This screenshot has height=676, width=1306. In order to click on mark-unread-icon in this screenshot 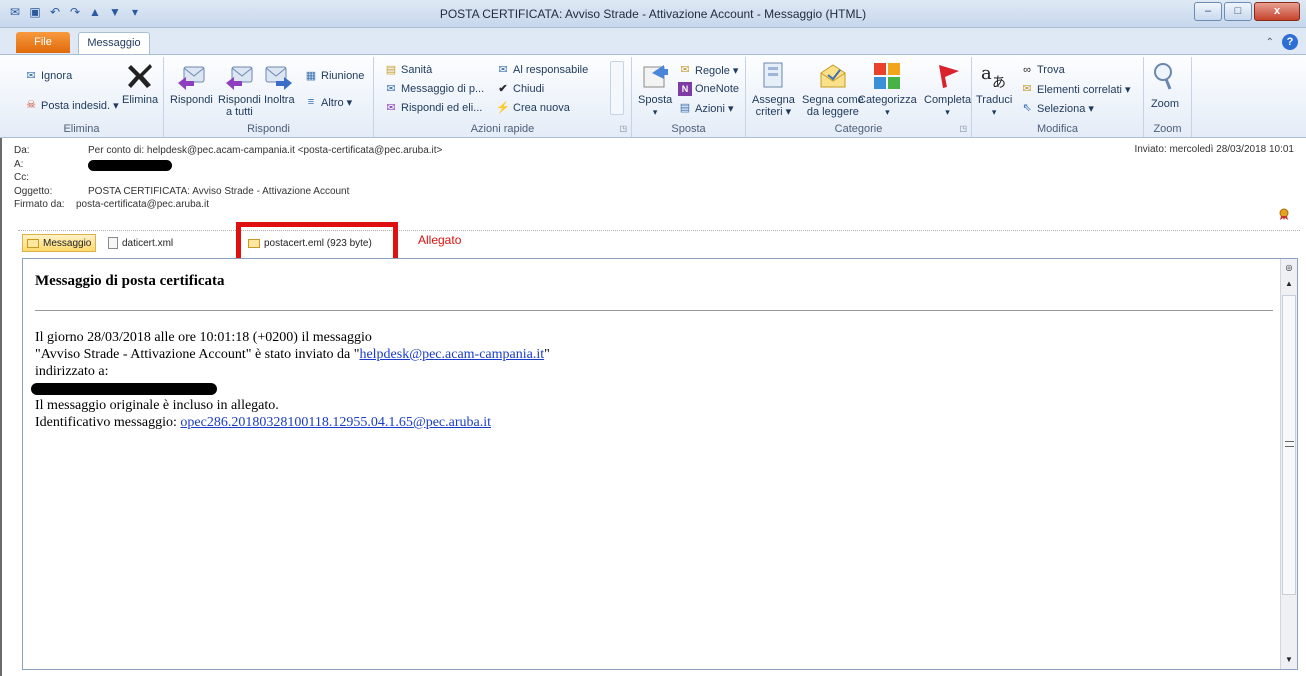, I will do `click(833, 76)`.